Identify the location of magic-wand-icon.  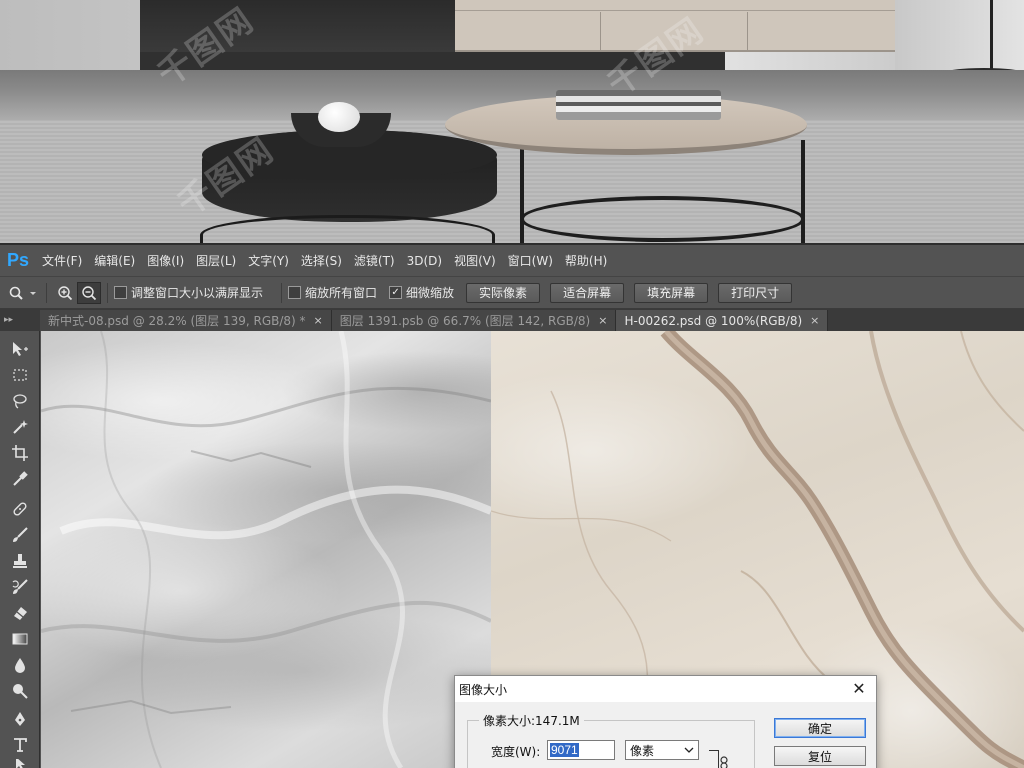
(20, 427).